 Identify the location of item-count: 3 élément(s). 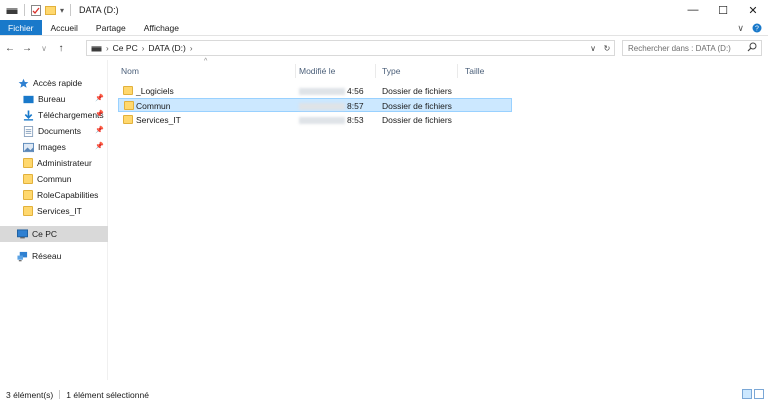
(30, 394).